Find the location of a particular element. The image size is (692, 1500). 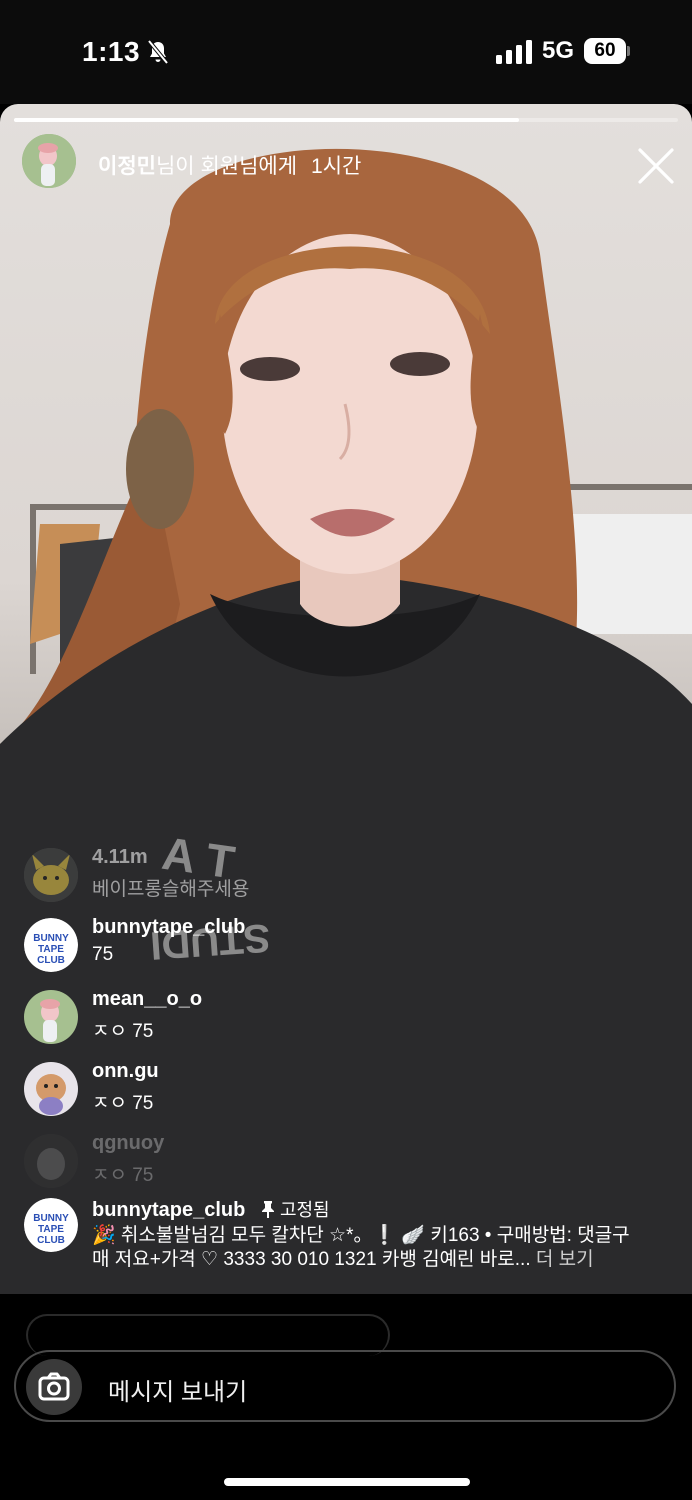

network-type: 5G is located at coordinates (558, 50).